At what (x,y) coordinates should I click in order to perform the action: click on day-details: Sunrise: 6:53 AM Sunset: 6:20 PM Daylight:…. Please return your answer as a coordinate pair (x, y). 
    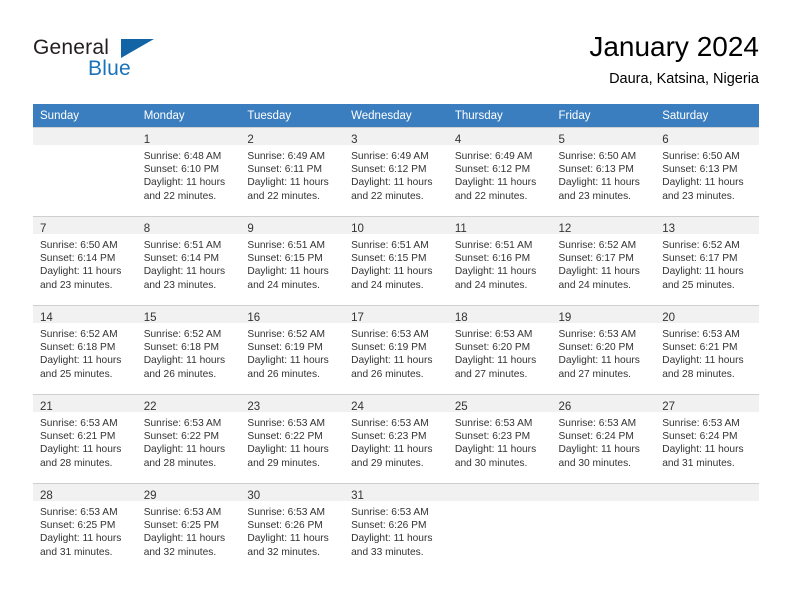
    Looking at the image, I should click on (604, 352).